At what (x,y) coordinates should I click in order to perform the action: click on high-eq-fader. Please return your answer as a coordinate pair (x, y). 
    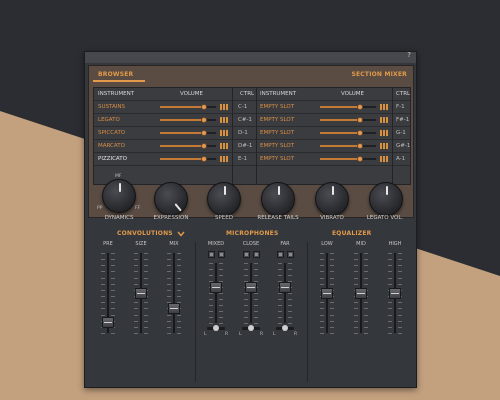
    Looking at the image, I should click on (395, 293).